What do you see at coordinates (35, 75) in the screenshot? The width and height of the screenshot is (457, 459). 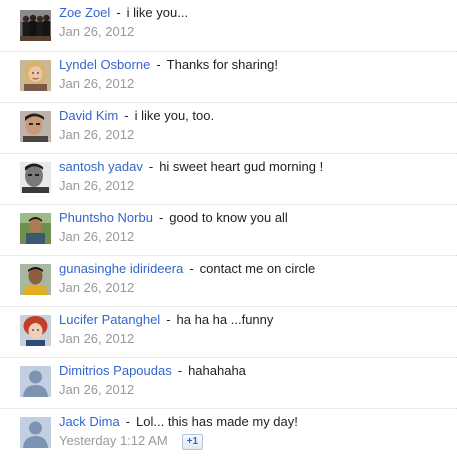 I see `blonde-woman-avatar` at bounding box center [35, 75].